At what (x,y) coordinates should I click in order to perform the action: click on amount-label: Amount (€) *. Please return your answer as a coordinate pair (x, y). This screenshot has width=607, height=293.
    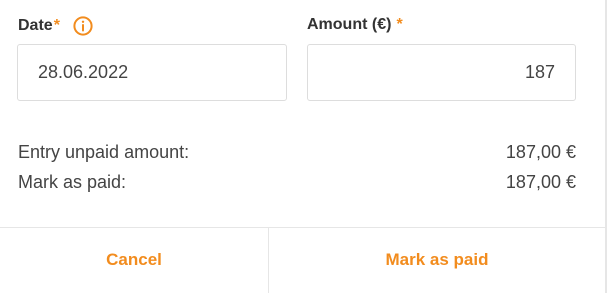
    Looking at the image, I should click on (355, 25).